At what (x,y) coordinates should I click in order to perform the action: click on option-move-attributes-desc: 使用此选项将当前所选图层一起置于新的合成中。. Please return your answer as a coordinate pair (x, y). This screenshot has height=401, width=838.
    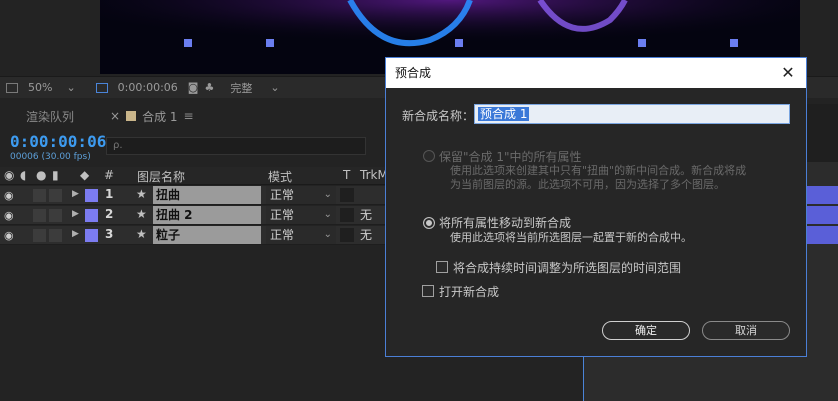
    Looking at the image, I should click on (571, 237).